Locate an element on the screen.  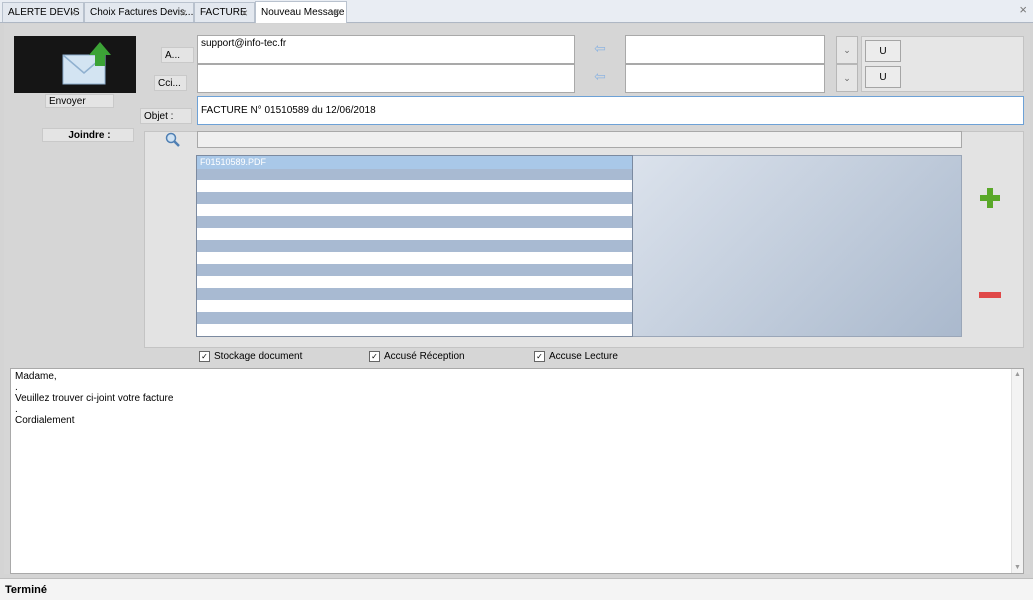
remove-icon is located at coordinates (990, 295).